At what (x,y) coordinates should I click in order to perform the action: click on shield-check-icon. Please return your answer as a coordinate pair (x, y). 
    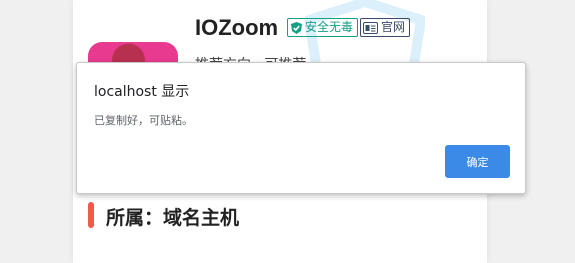
    Looking at the image, I should click on (296, 27).